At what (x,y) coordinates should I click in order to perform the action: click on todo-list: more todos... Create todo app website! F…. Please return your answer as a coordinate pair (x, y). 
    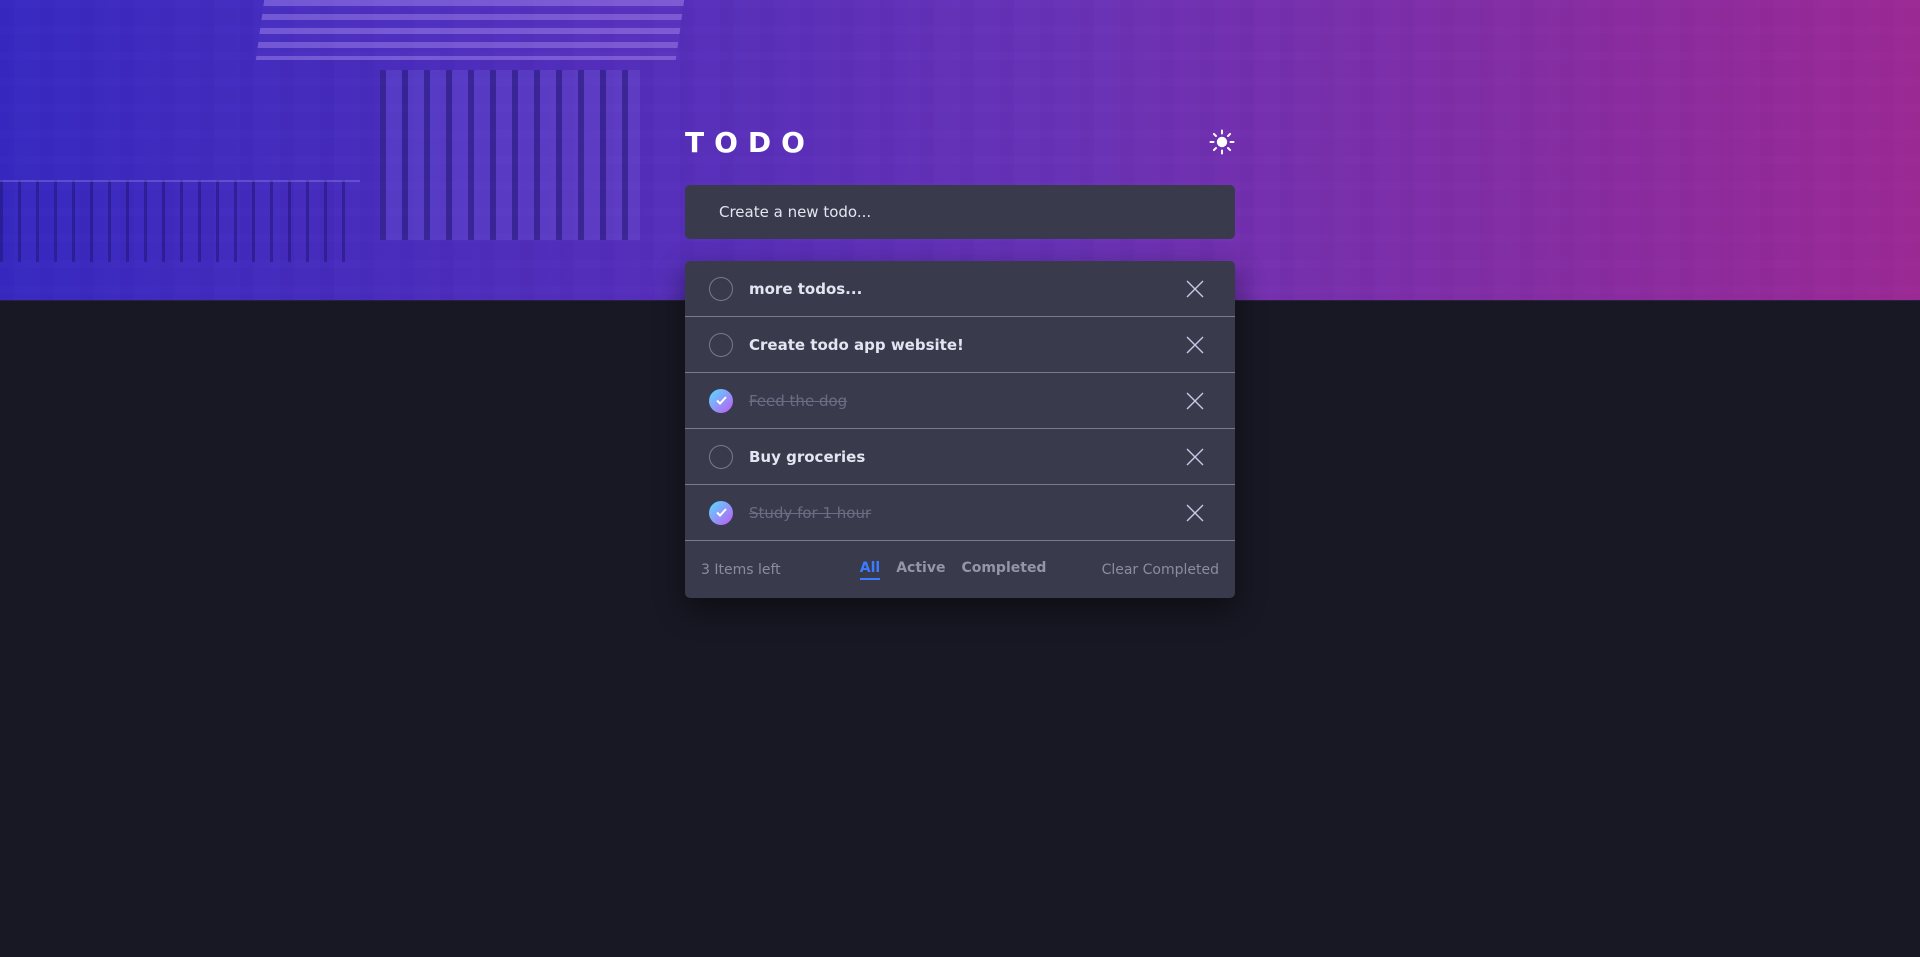
    Looking at the image, I should click on (960, 429).